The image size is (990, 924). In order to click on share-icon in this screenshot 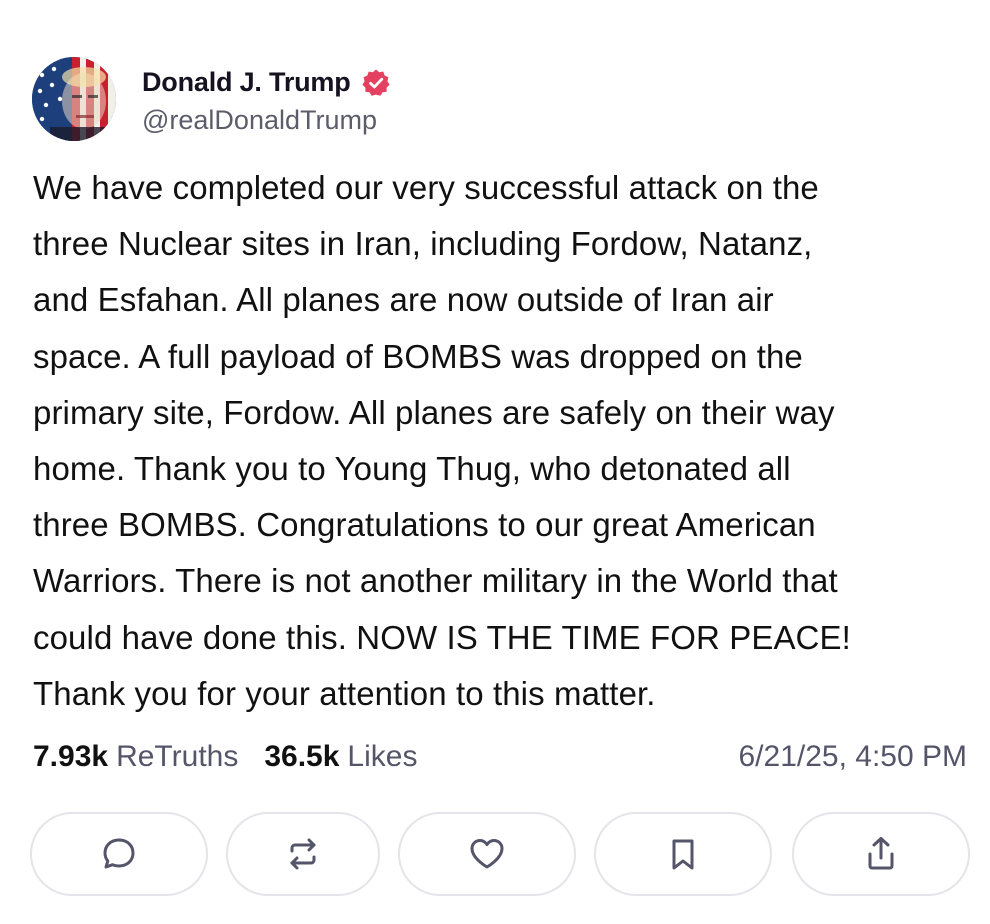, I will do `click(881, 853)`.